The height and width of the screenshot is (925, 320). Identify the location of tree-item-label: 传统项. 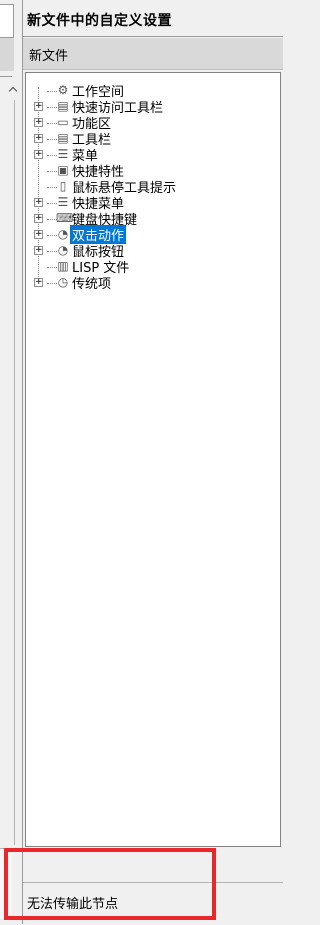
(92, 284).